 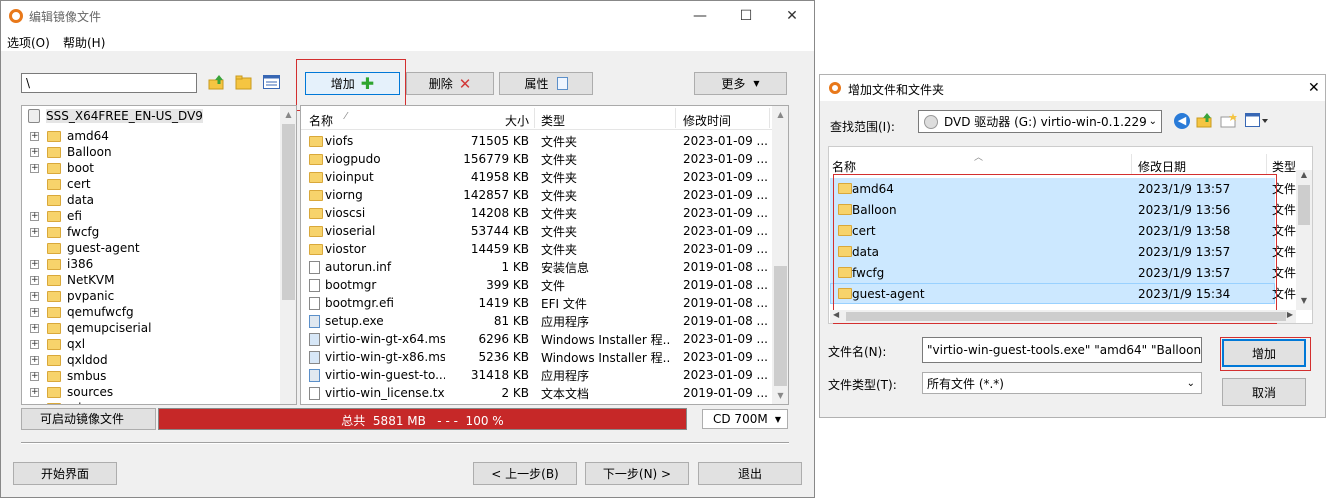 I want to click on file-scroll-up: ▲, so click(x=780, y=114).